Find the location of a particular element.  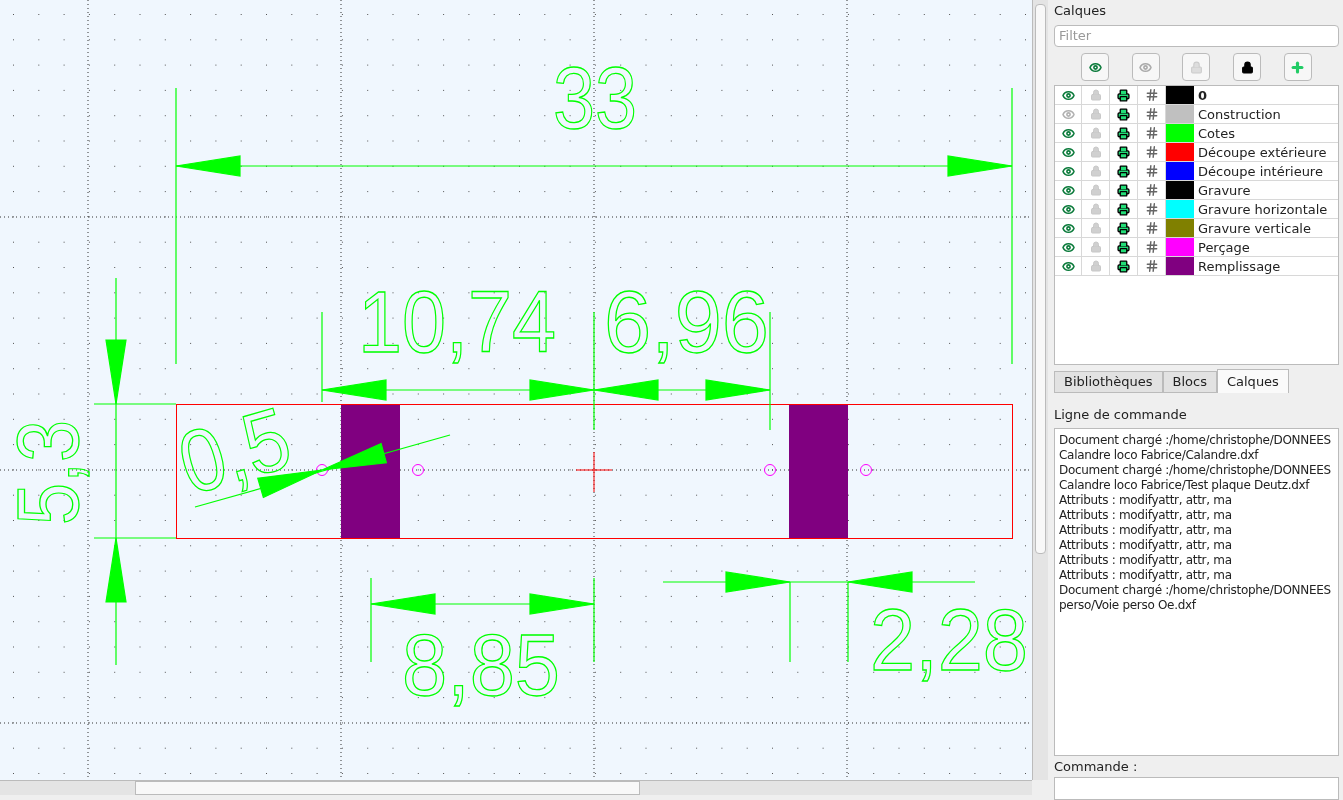

layer-name: Cotes is located at coordinates (1216, 133).